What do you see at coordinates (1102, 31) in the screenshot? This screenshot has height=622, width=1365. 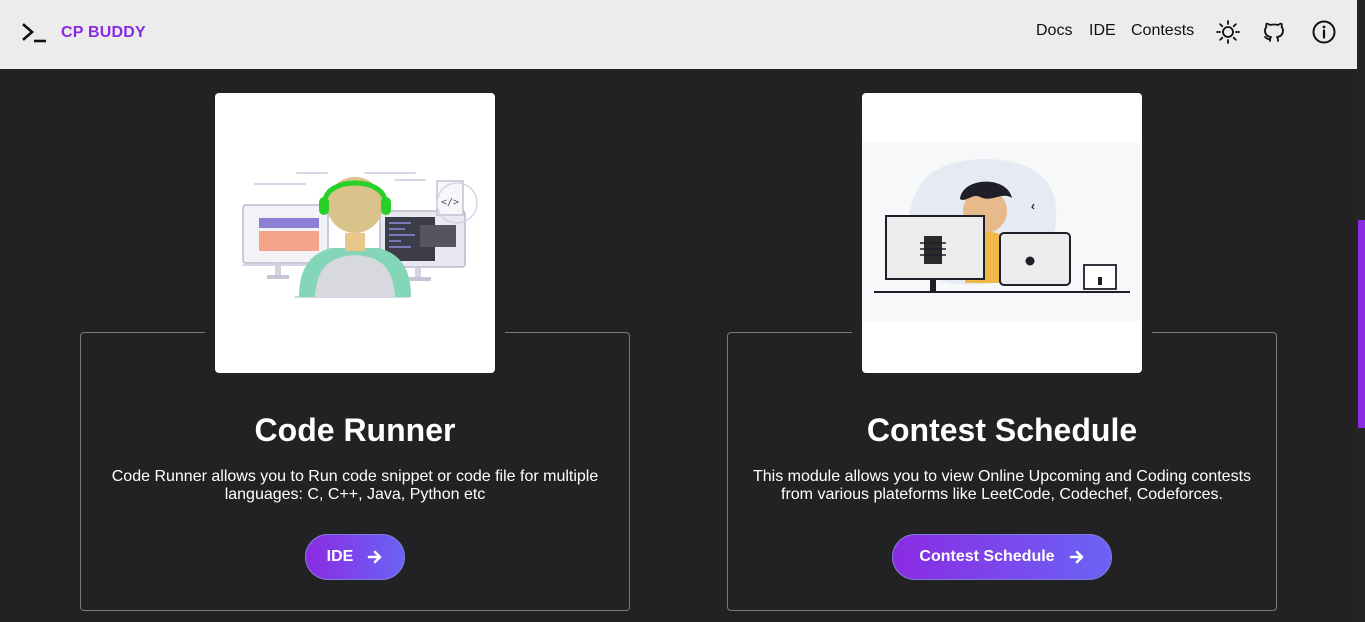 I see `nav-ide-link: IDE` at bounding box center [1102, 31].